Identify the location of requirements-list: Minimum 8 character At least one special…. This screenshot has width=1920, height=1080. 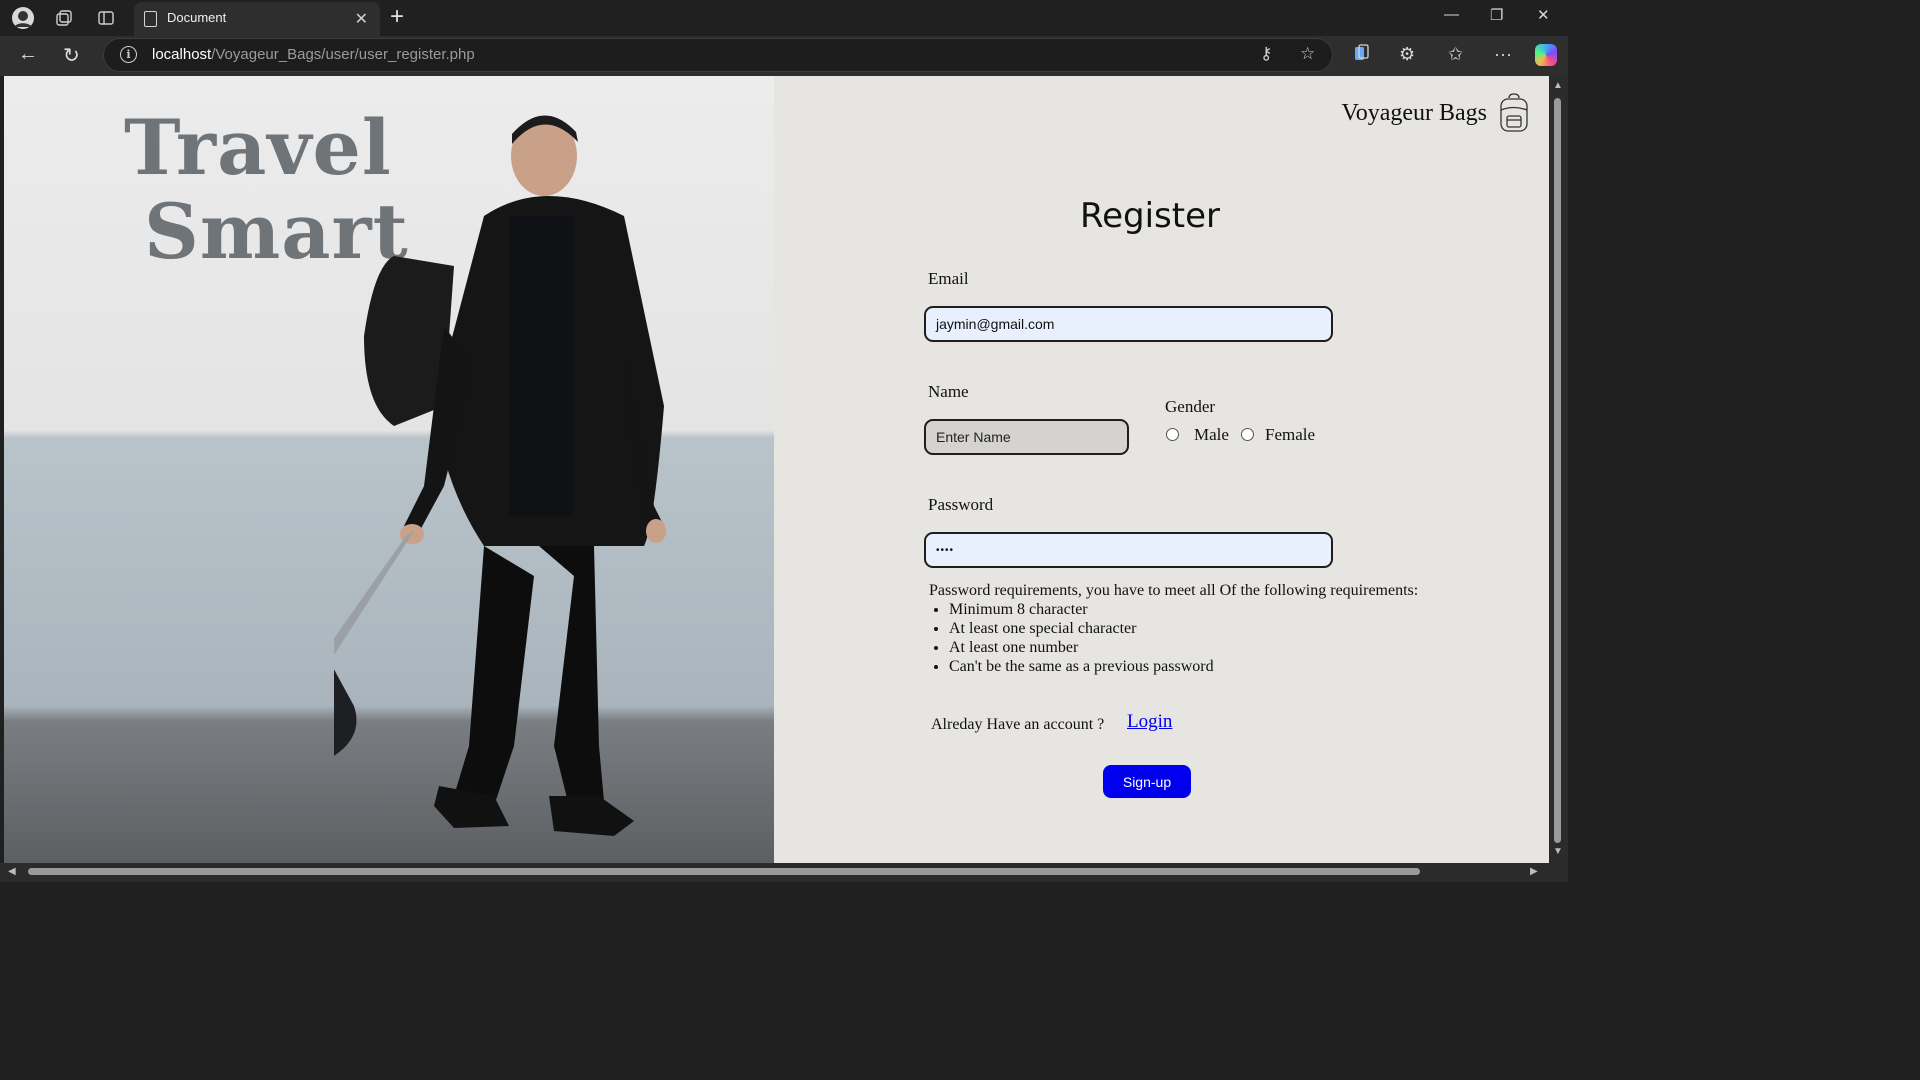
(1173, 638).